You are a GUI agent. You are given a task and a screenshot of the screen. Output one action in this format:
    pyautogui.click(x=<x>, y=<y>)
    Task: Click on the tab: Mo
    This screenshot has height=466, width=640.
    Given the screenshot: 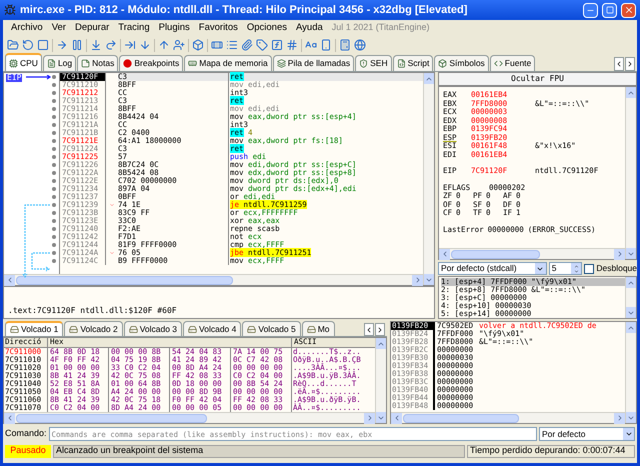 What is the action you would take?
    pyautogui.click(x=318, y=328)
    